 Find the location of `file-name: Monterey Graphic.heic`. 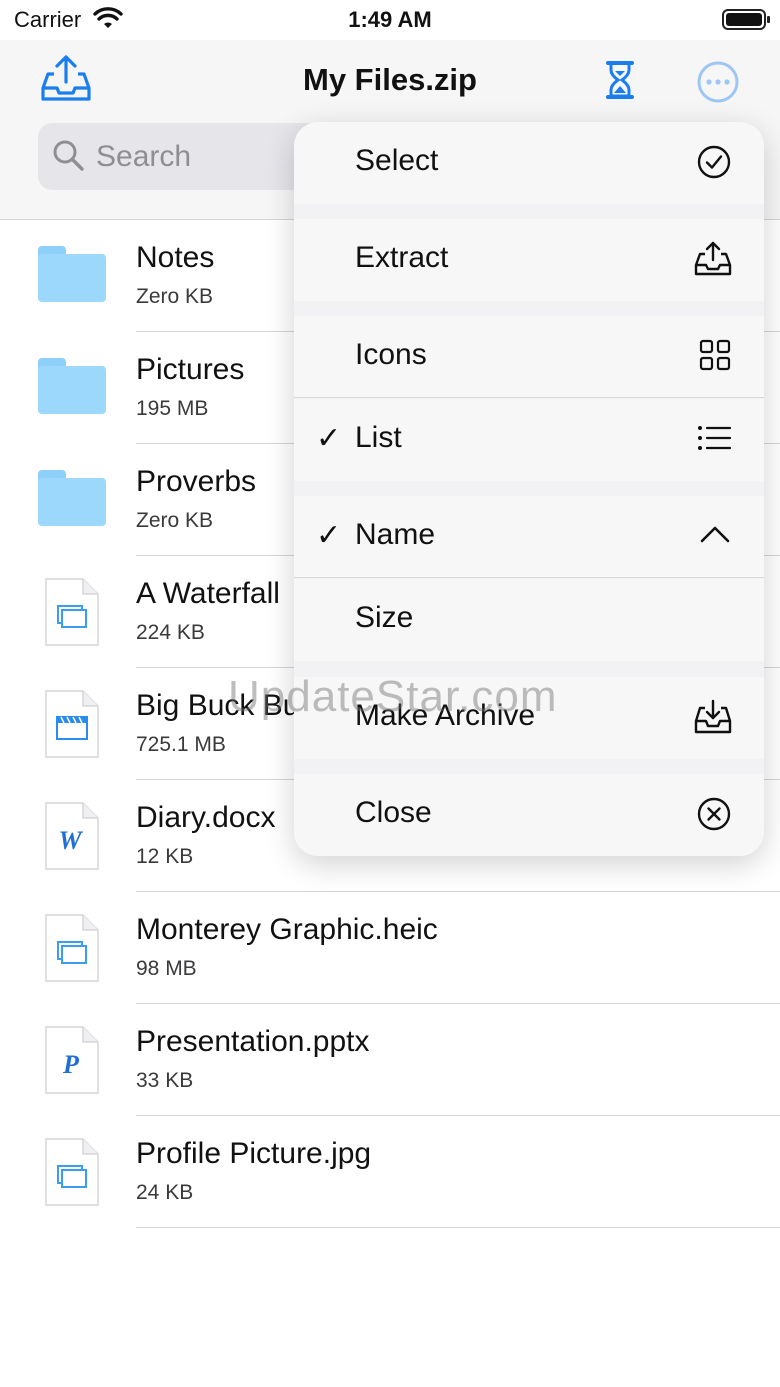

file-name: Monterey Graphic.heic is located at coordinates (287, 929).